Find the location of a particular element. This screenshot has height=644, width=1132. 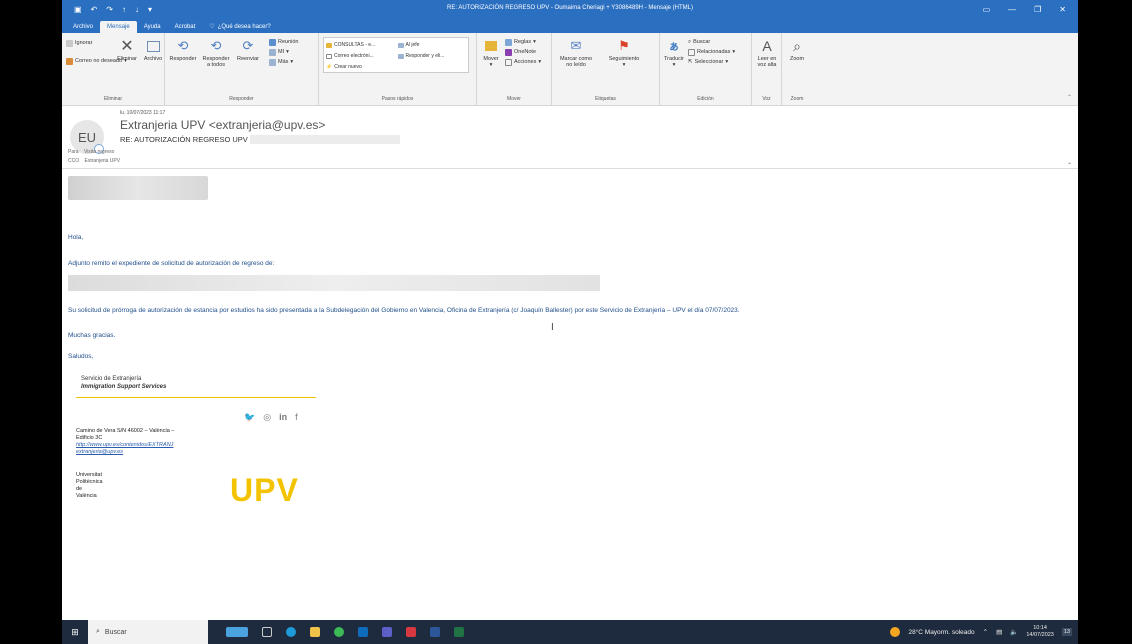

taskbar-apps is located at coordinates (345, 632).